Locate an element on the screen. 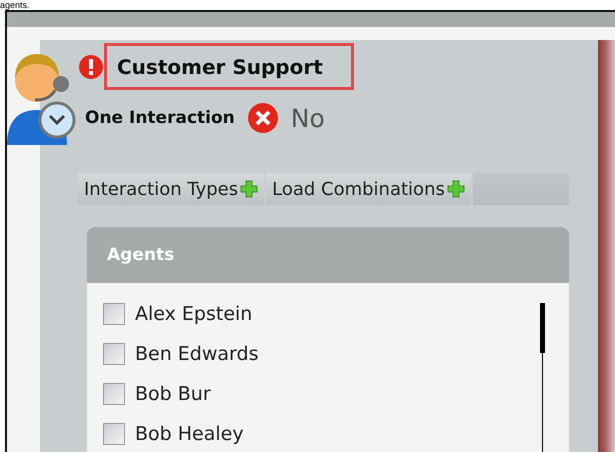 This screenshot has width=615, height=452. agent-name: Bob Bur is located at coordinates (173, 394).